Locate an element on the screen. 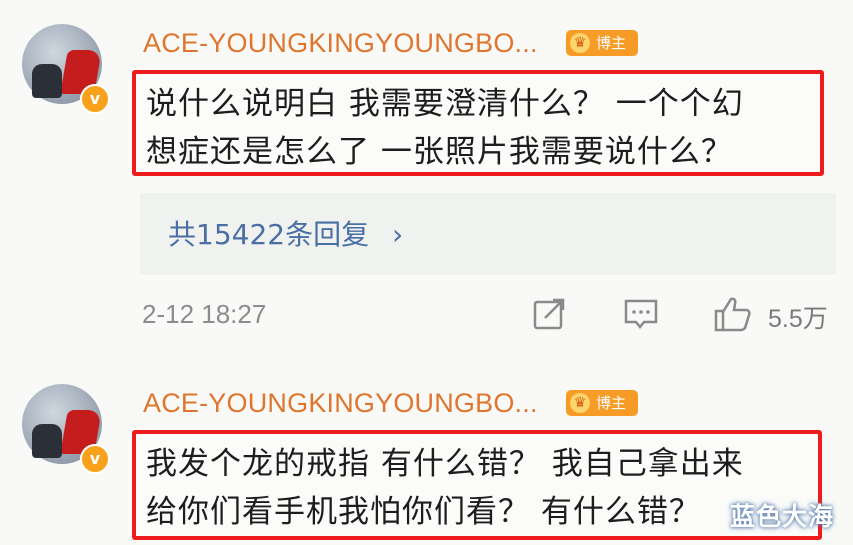  comment-text-line: 说什么说明白 我需要澄清什么？ 一个个幻 is located at coordinates (445, 104).